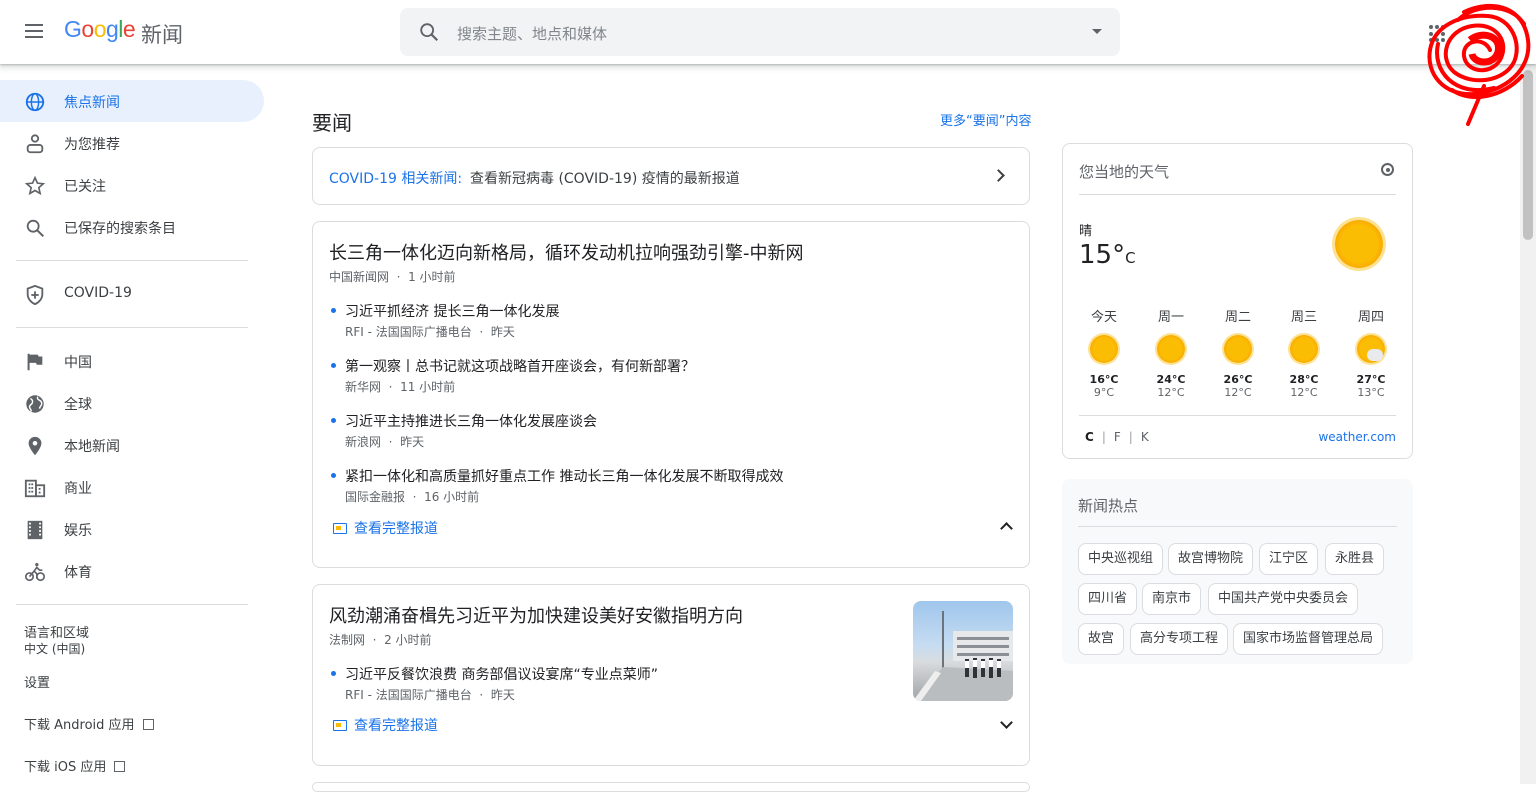  What do you see at coordinates (35, 362) in the screenshot?
I see `flag-icon` at bounding box center [35, 362].